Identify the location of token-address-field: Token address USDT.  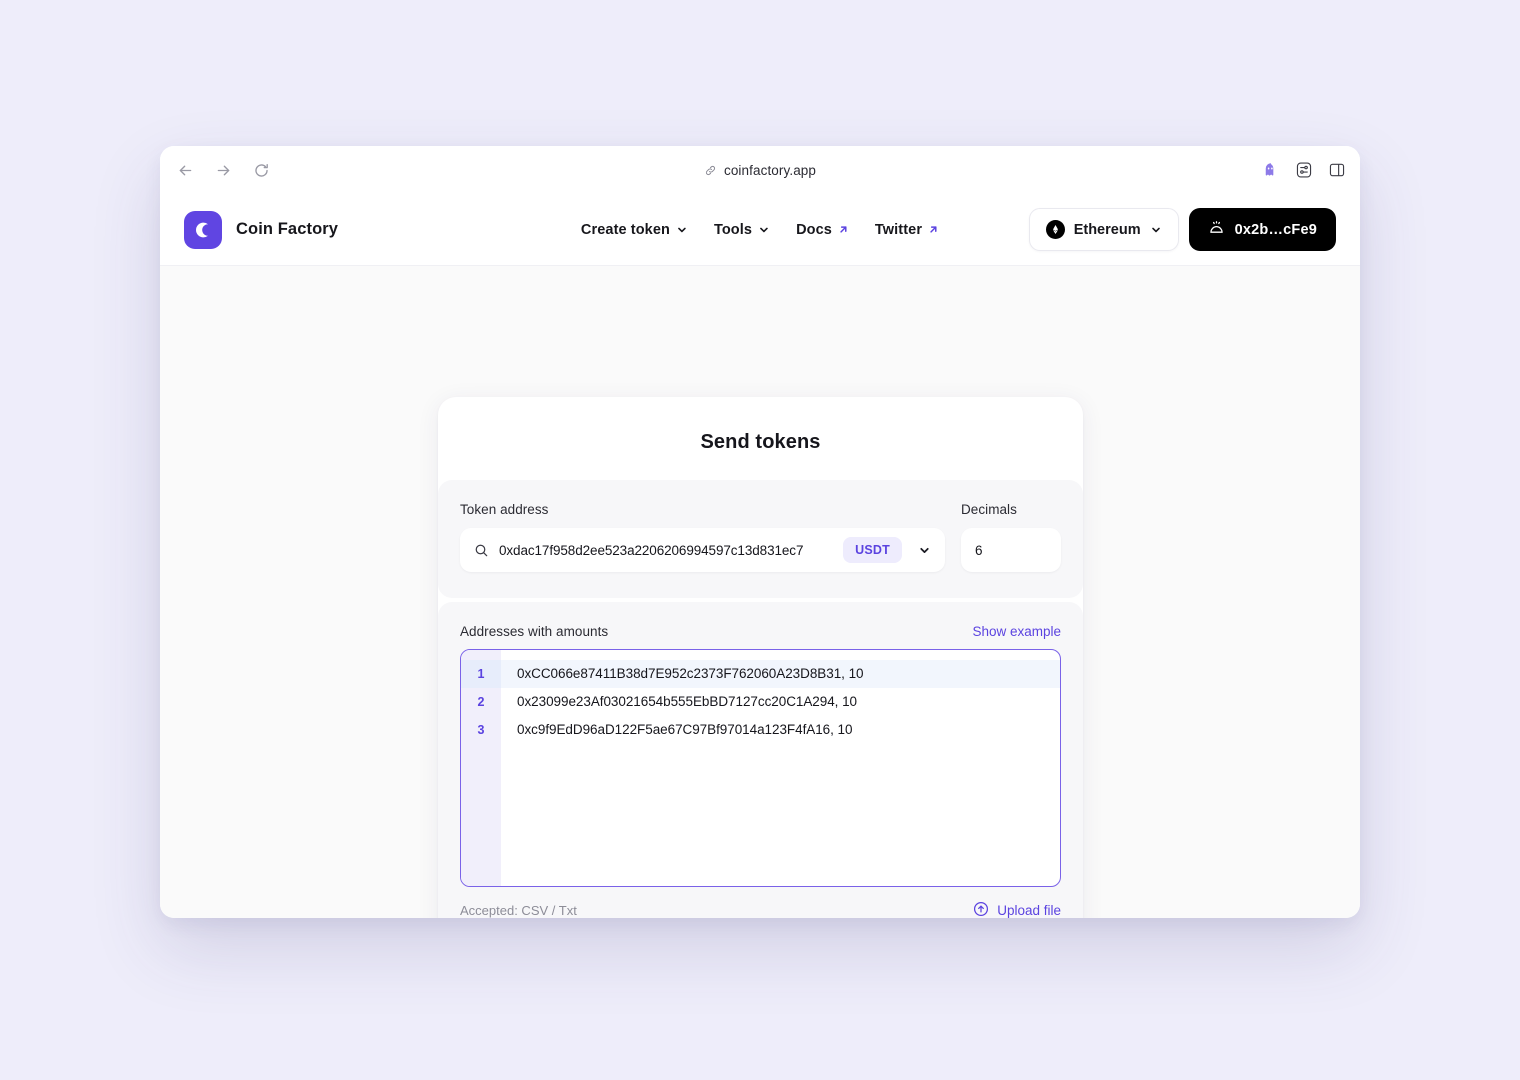
(702, 537).